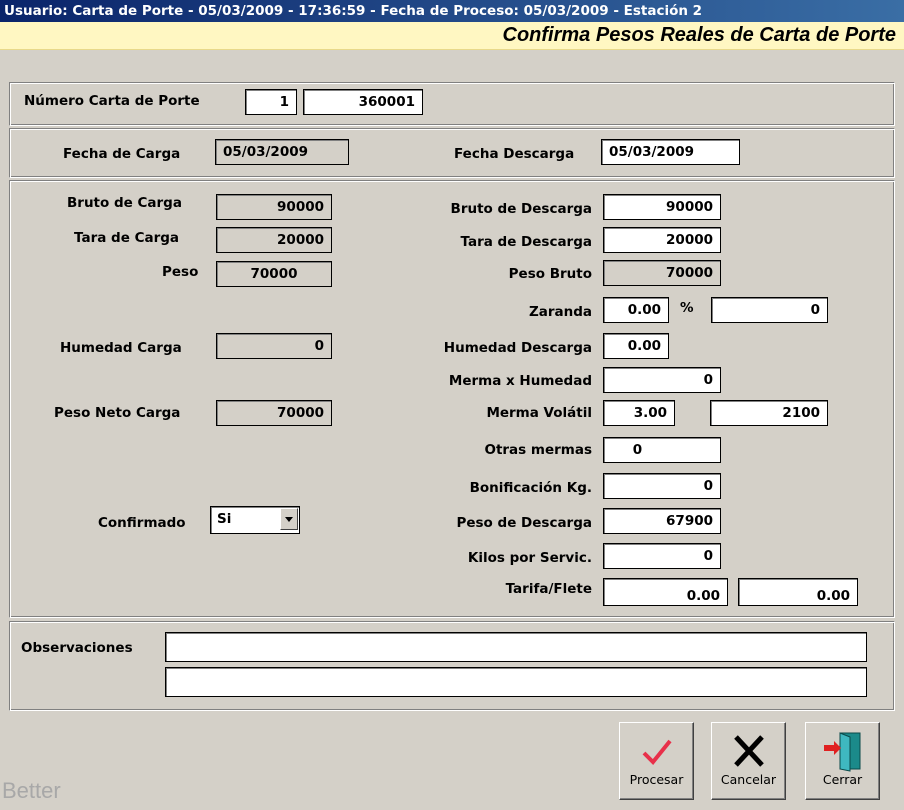 The image size is (904, 810). What do you see at coordinates (122, 154) in the screenshot?
I see `fecha-carga-label: Fecha de Carga` at bounding box center [122, 154].